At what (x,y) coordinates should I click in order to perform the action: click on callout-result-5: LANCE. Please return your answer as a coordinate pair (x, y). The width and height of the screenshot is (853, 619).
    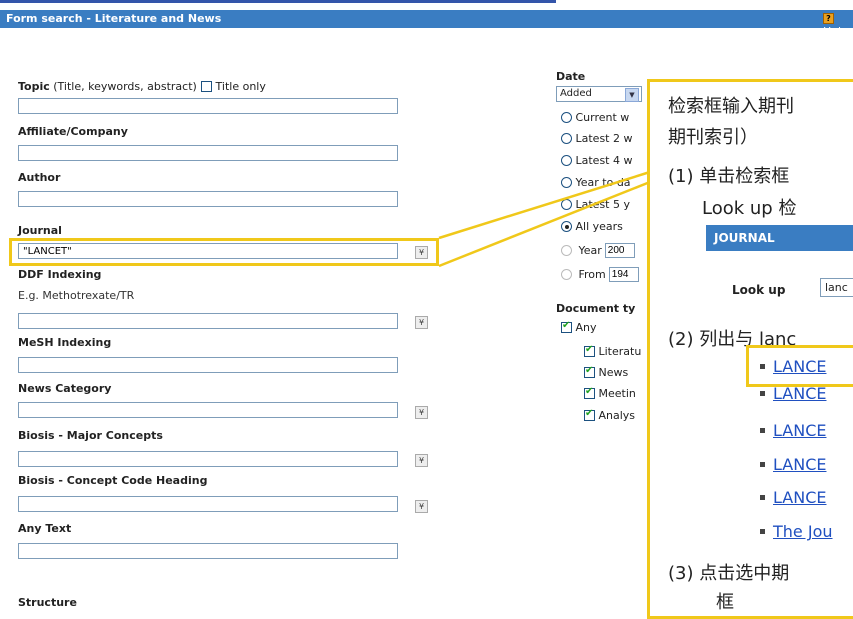
    Looking at the image, I should click on (793, 497).